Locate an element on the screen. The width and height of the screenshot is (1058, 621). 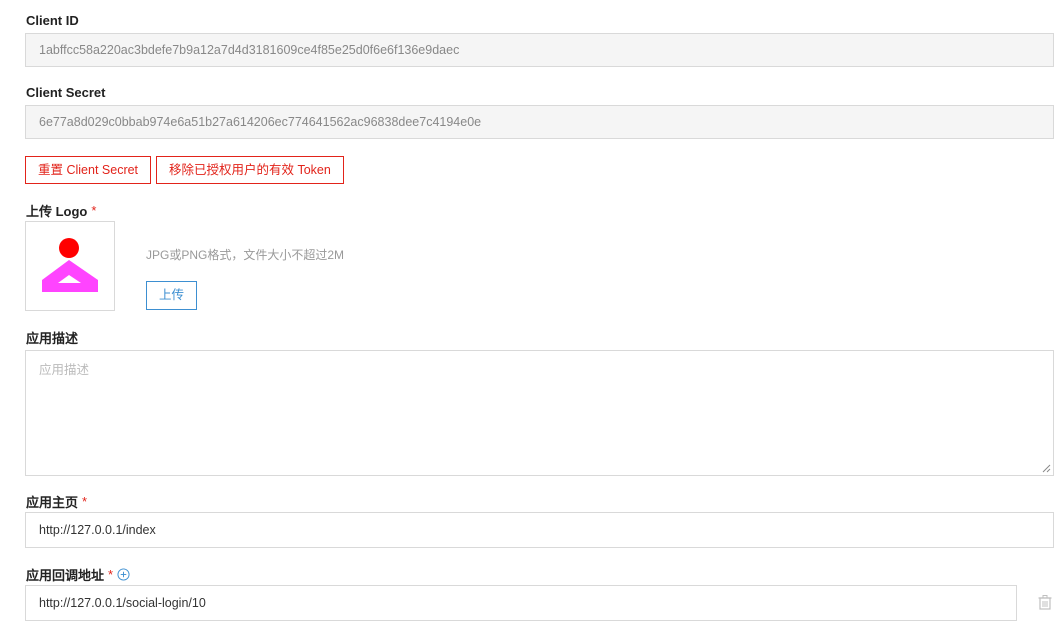
homepage-label: 应用主页 * is located at coordinates (57, 502).